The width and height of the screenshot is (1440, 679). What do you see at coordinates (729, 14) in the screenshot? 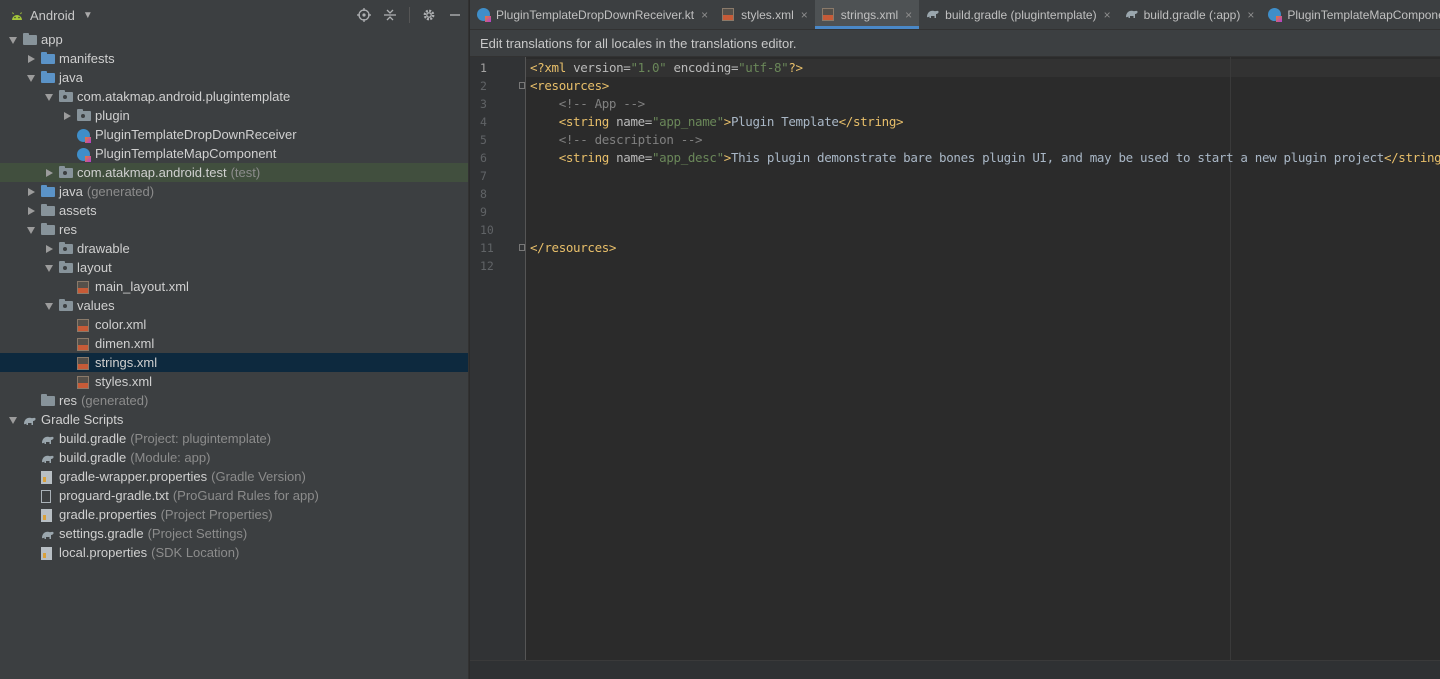
I see `xml-file-icon` at bounding box center [729, 14].